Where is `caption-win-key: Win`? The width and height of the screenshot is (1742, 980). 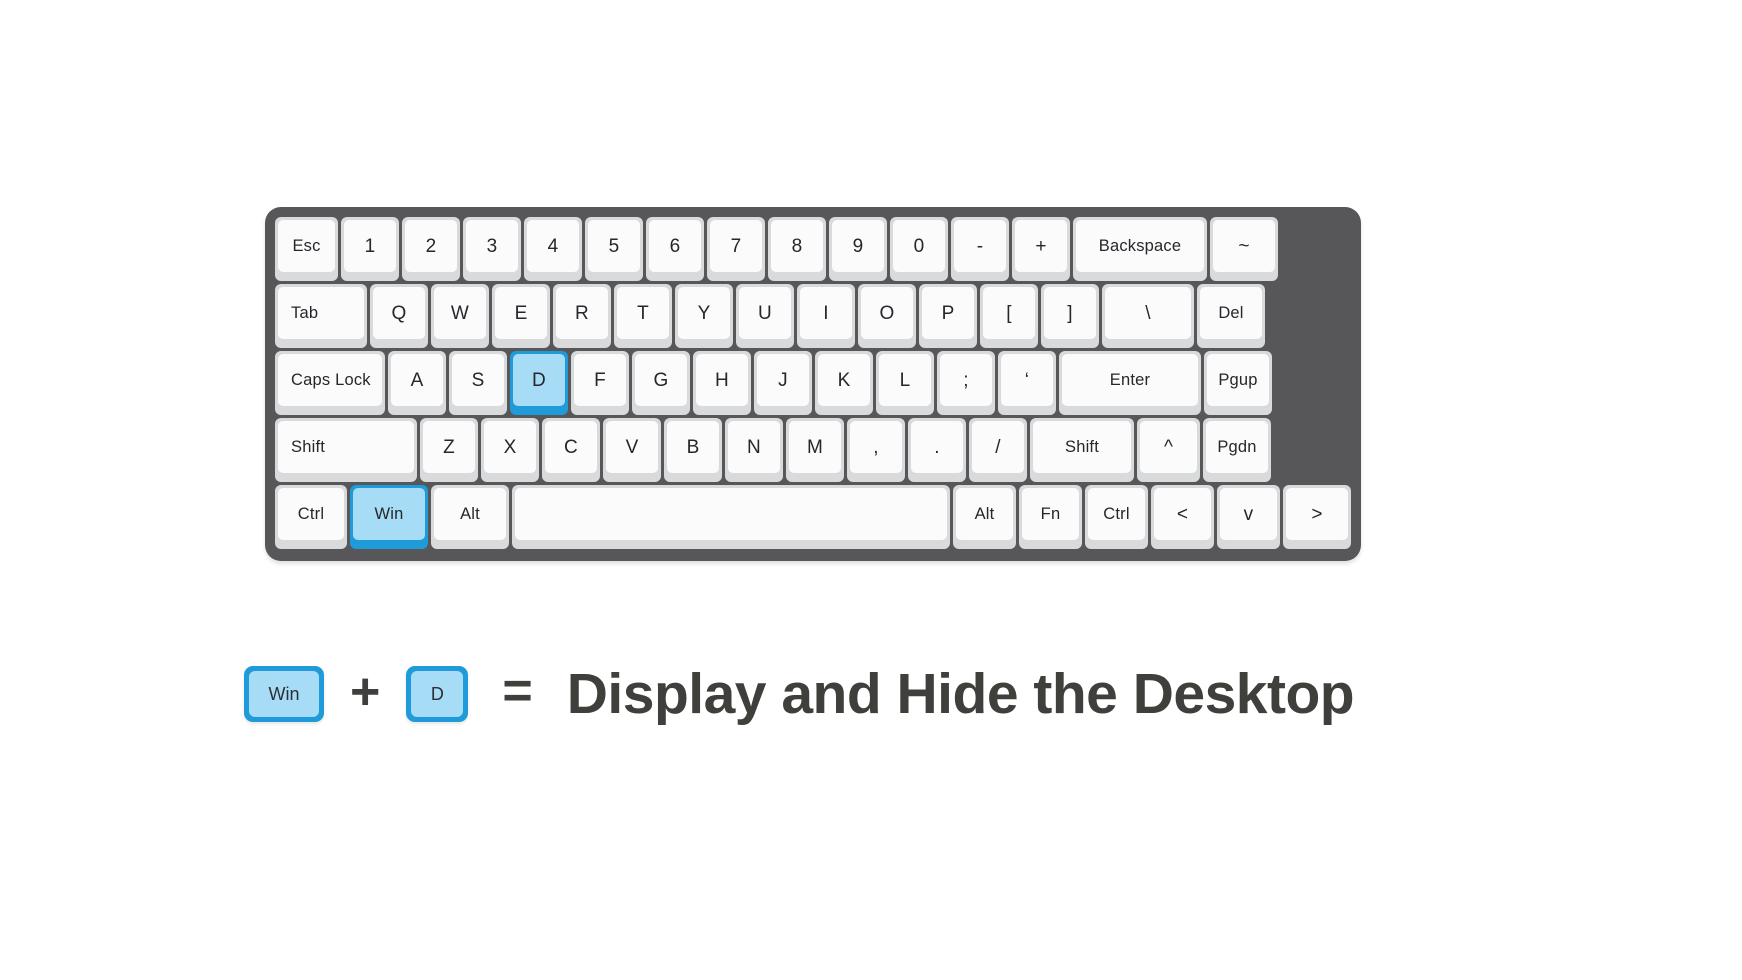
caption-win-key: Win is located at coordinates (284, 694).